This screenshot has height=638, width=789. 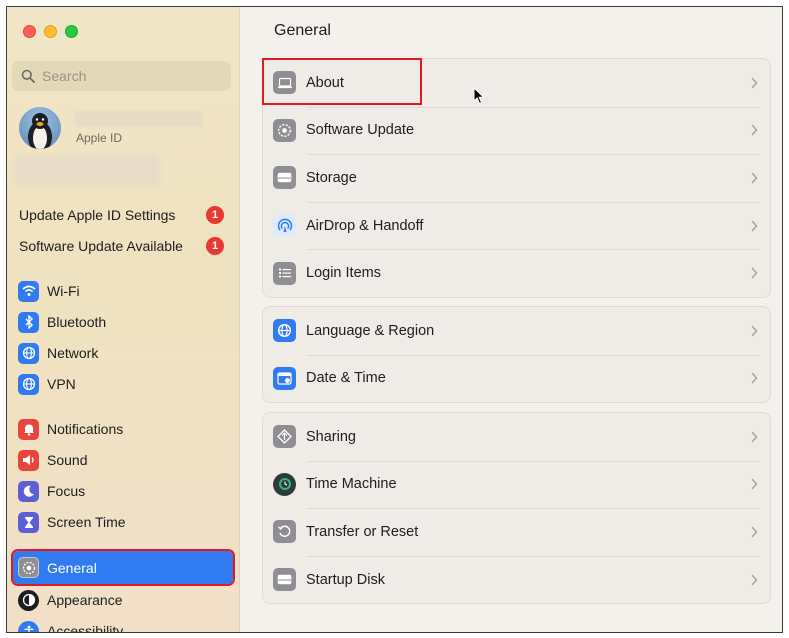 What do you see at coordinates (284, 484) in the screenshot?
I see `time-machine-icon` at bounding box center [284, 484].